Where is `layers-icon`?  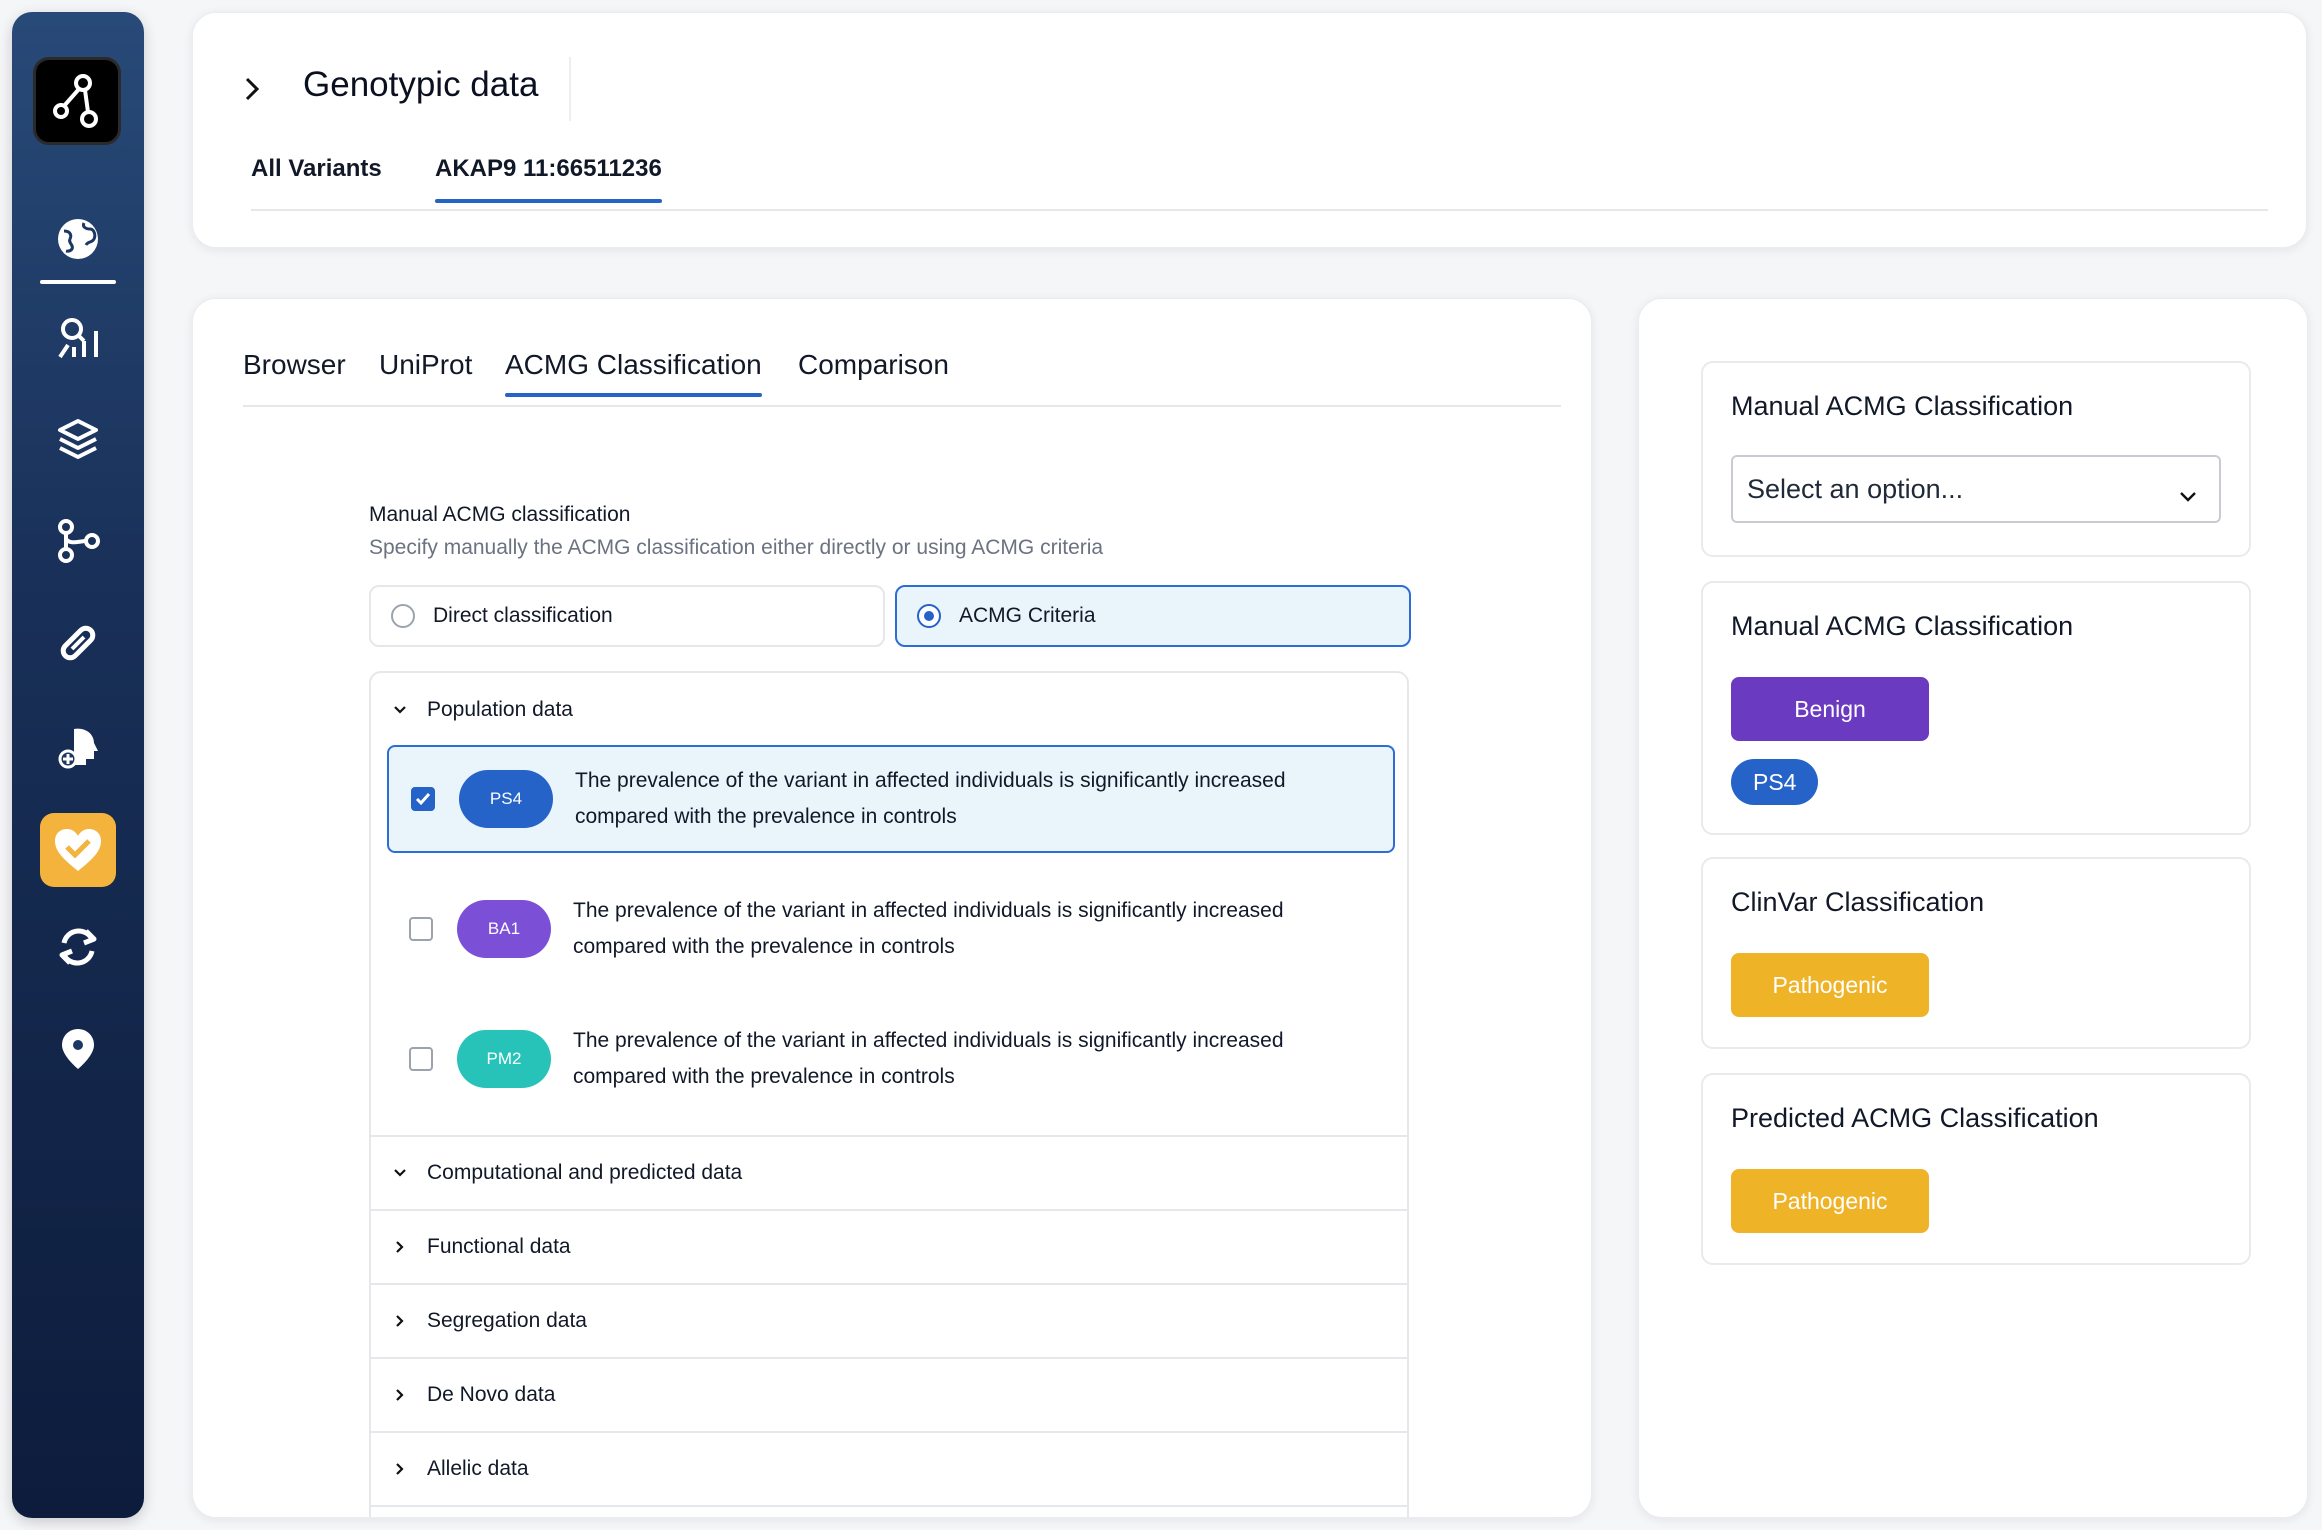 layers-icon is located at coordinates (78, 439).